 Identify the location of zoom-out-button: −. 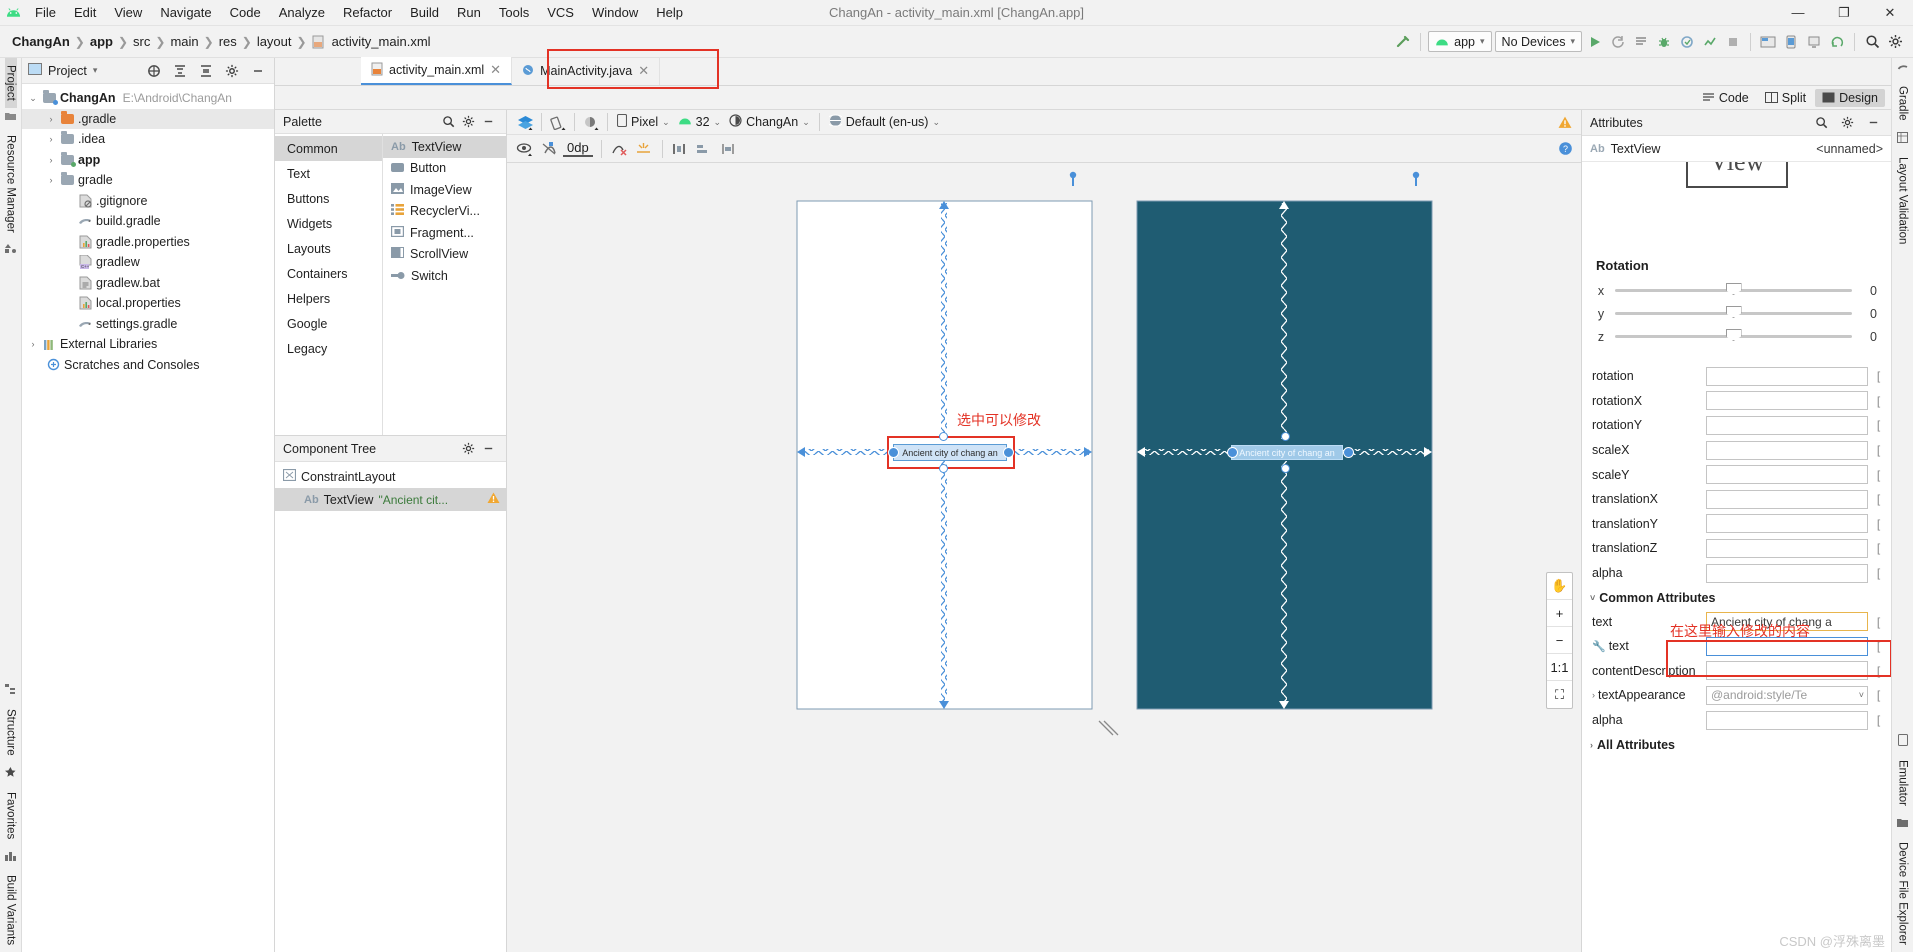
(1559, 640).